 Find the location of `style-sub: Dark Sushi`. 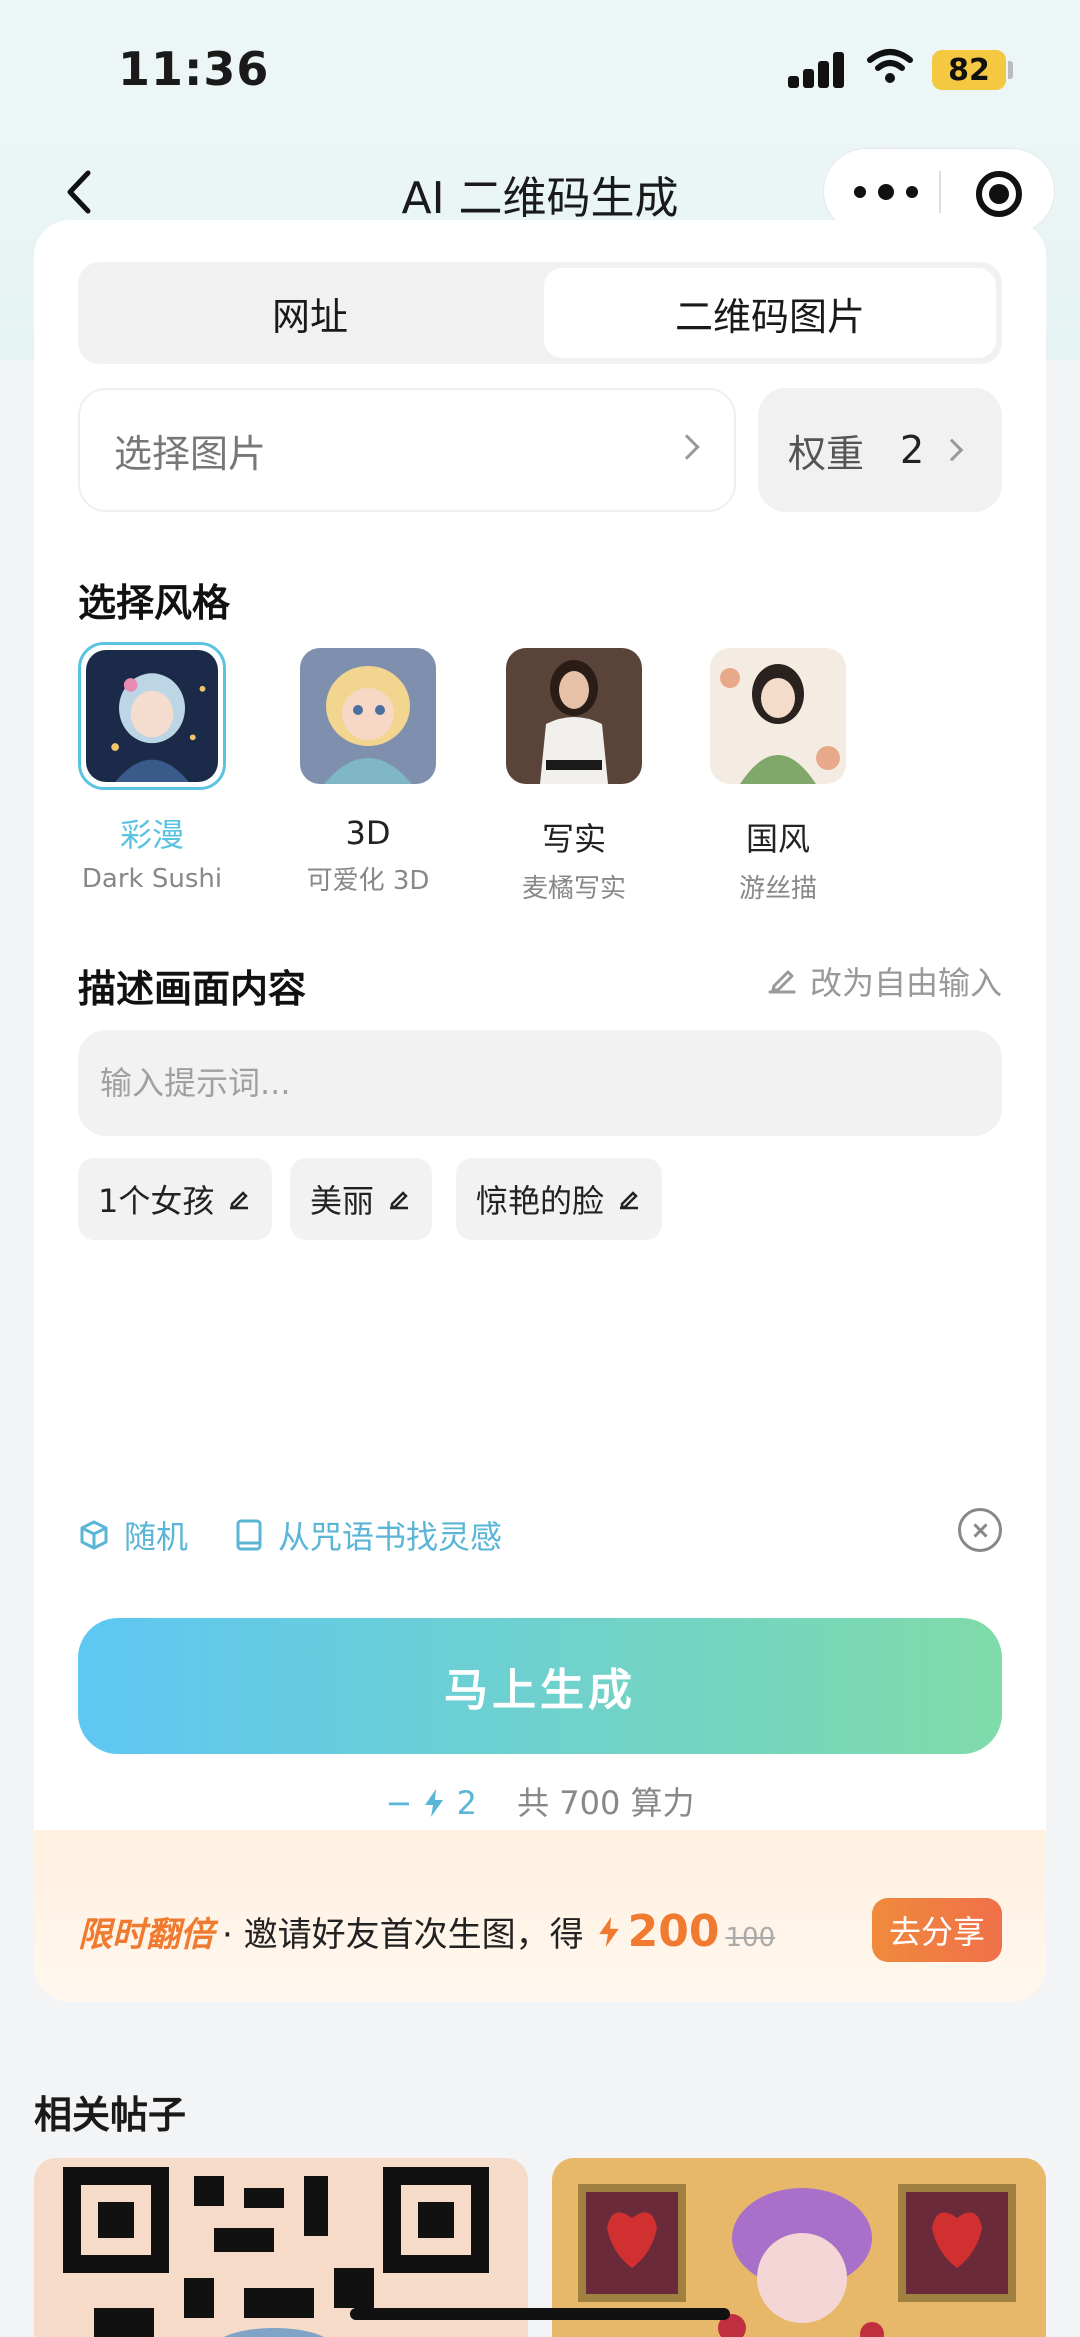

style-sub: Dark Sushi is located at coordinates (152, 879).